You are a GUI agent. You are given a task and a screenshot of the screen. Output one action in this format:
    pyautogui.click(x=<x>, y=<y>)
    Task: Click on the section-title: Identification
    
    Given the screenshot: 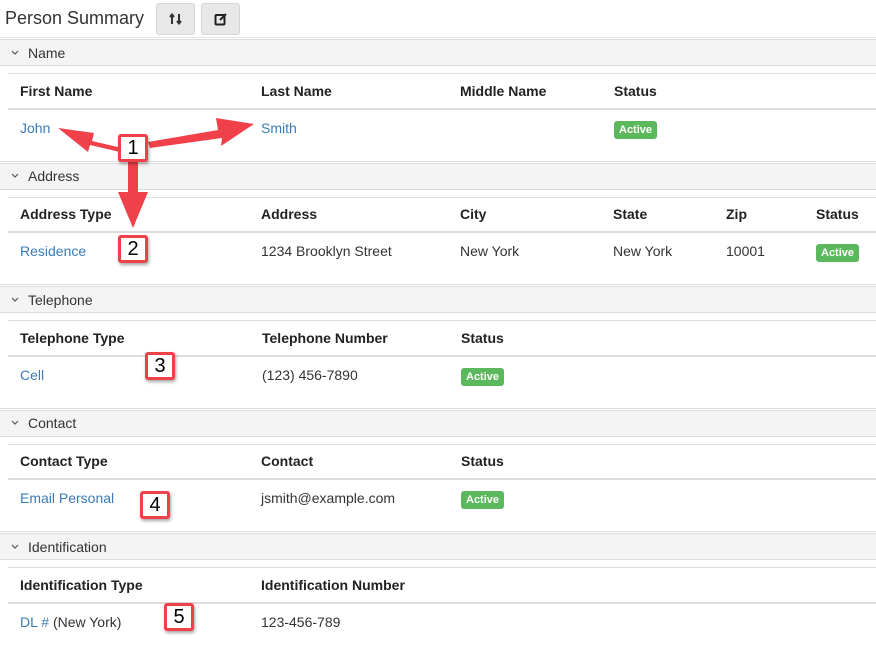 What is the action you would take?
    pyautogui.click(x=67, y=546)
    